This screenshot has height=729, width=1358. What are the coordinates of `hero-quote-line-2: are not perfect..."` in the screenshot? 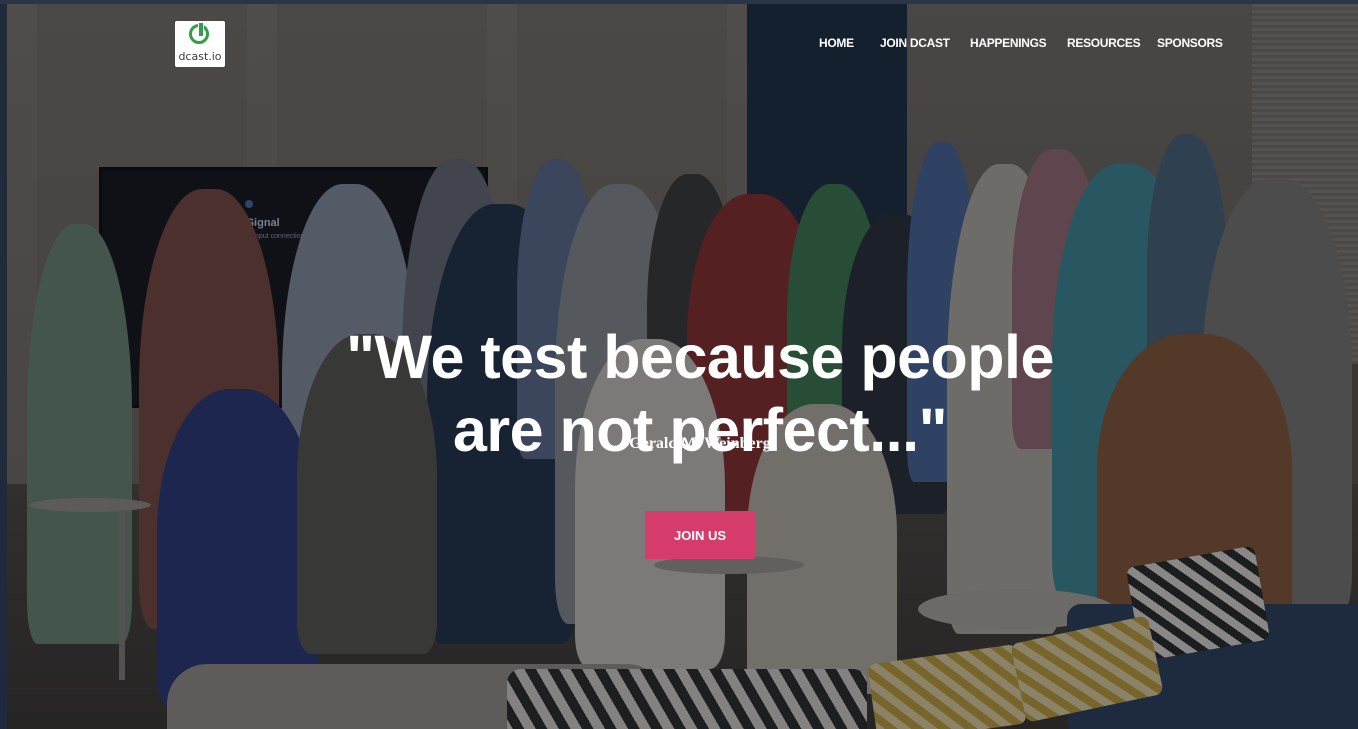 It's located at (700, 429).